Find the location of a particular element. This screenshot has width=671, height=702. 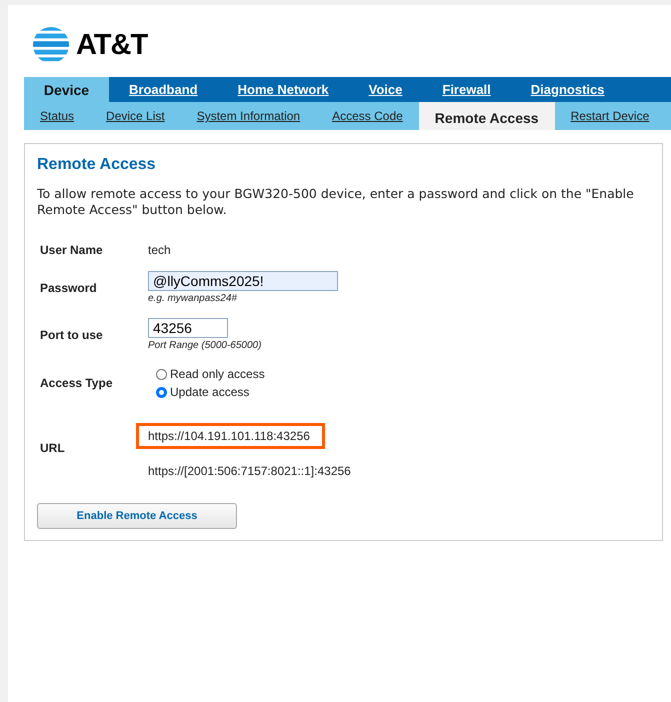

intro-text: To allow remote access to your BGW320-500 device, enter a password and click on the "Enable Remote Access" button below. is located at coordinates (336, 202).